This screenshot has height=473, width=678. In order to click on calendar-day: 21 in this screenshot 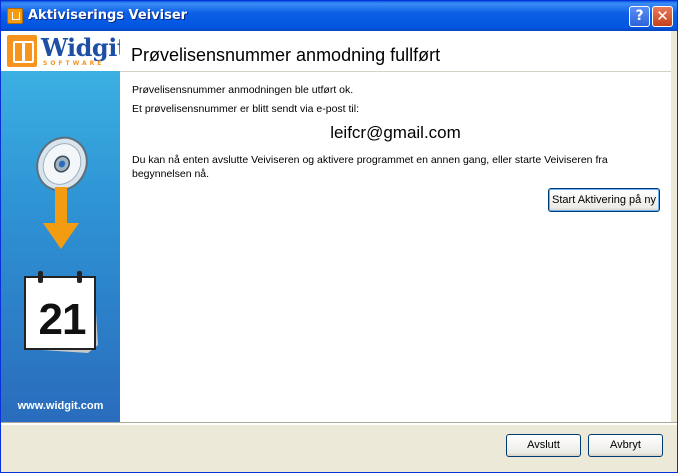, I will do `click(62, 319)`.